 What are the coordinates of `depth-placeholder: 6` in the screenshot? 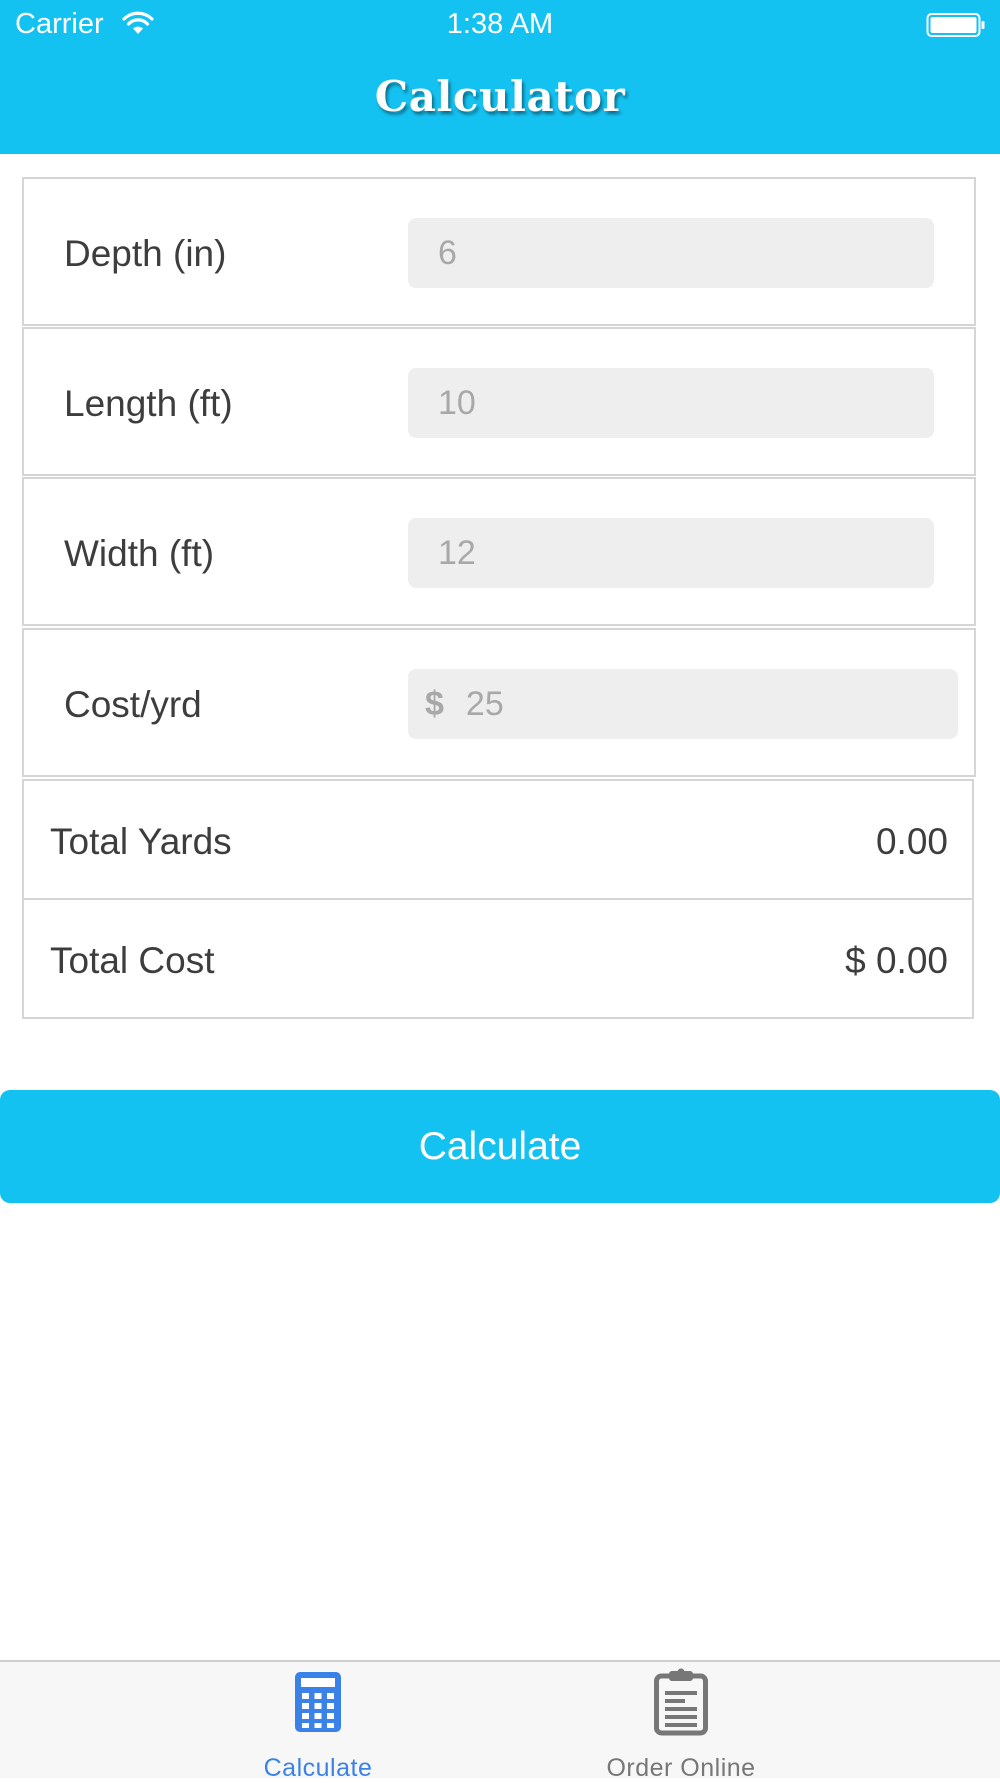 It's located at (447, 253).